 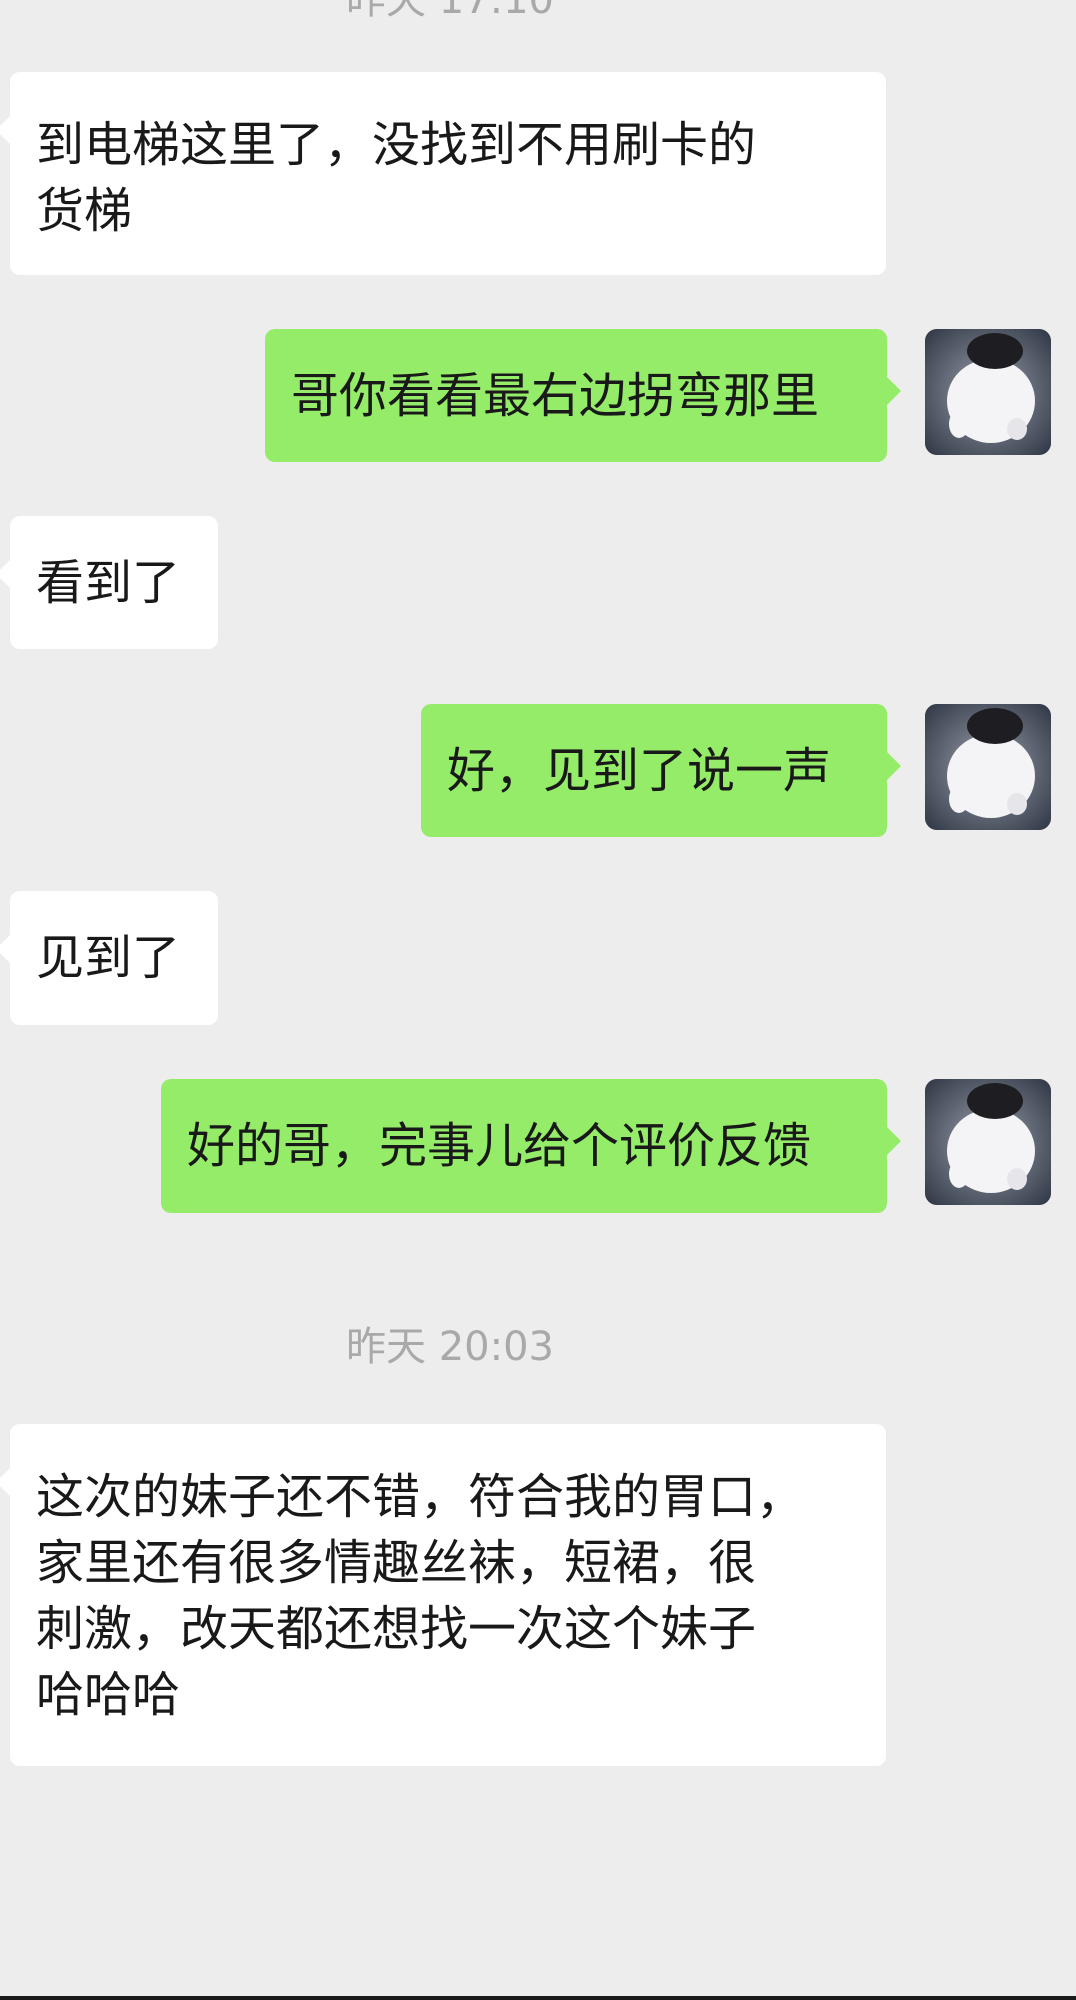 What do you see at coordinates (538, 1998) in the screenshot?
I see `screen-bottom-bar` at bounding box center [538, 1998].